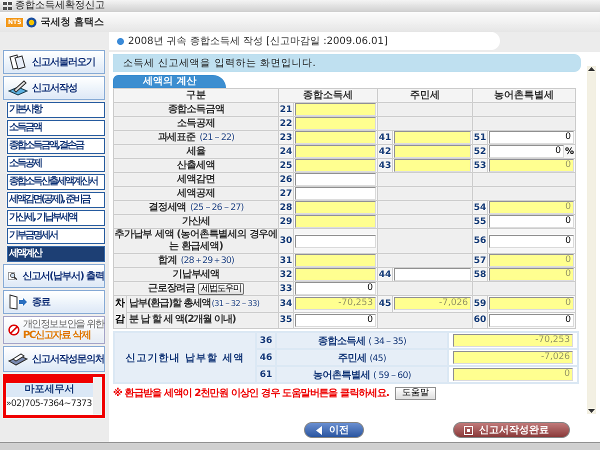  What do you see at coordinates (54, 88) in the screenshot?
I see `sidebar-button: 신고서작성` at bounding box center [54, 88].